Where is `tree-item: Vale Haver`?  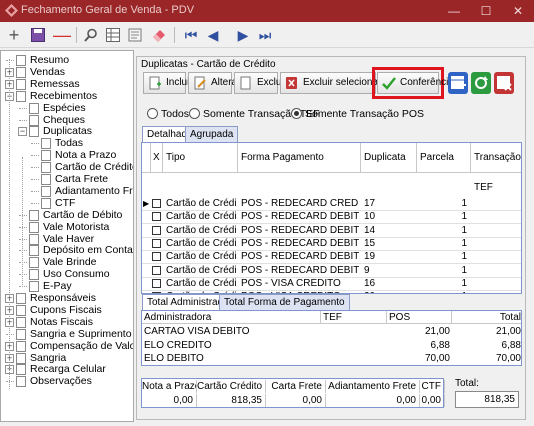 tree-item: Vale Haver is located at coordinates (68, 239).